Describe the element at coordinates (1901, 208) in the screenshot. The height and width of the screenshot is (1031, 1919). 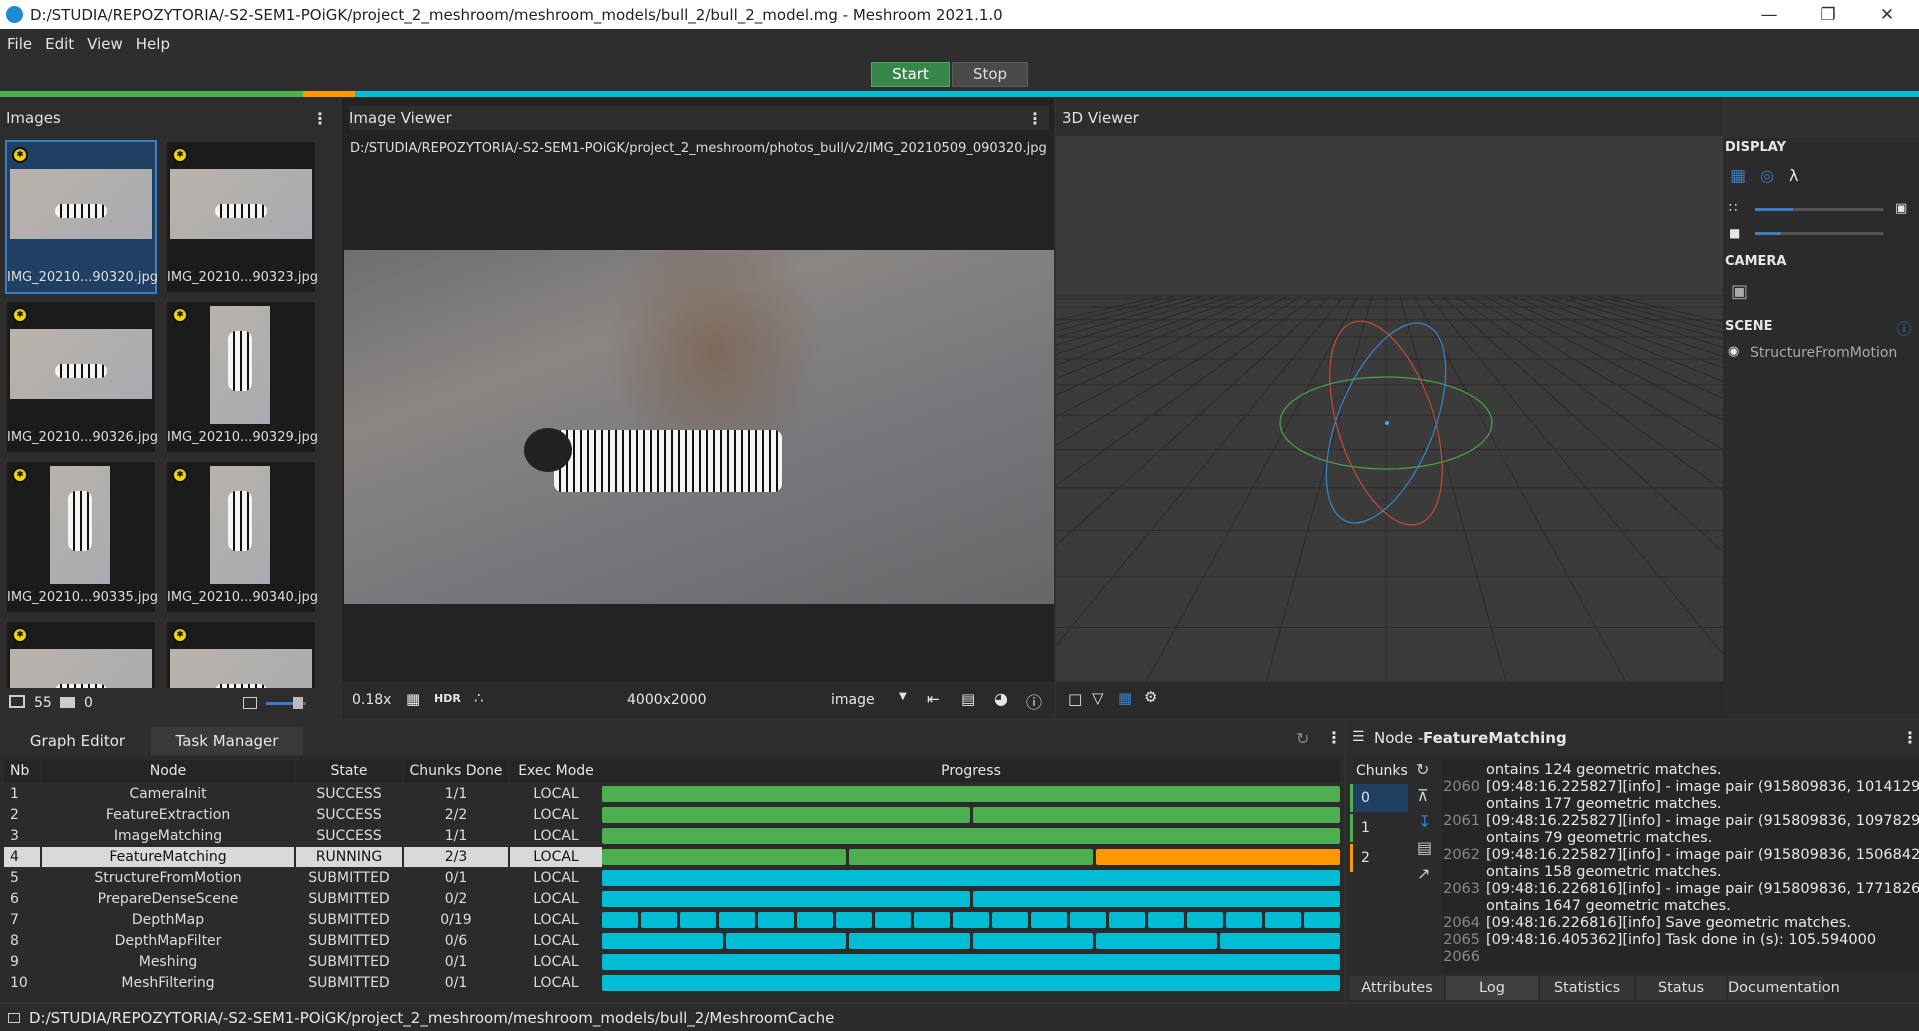
I see `fit-icon: ▣` at that location.